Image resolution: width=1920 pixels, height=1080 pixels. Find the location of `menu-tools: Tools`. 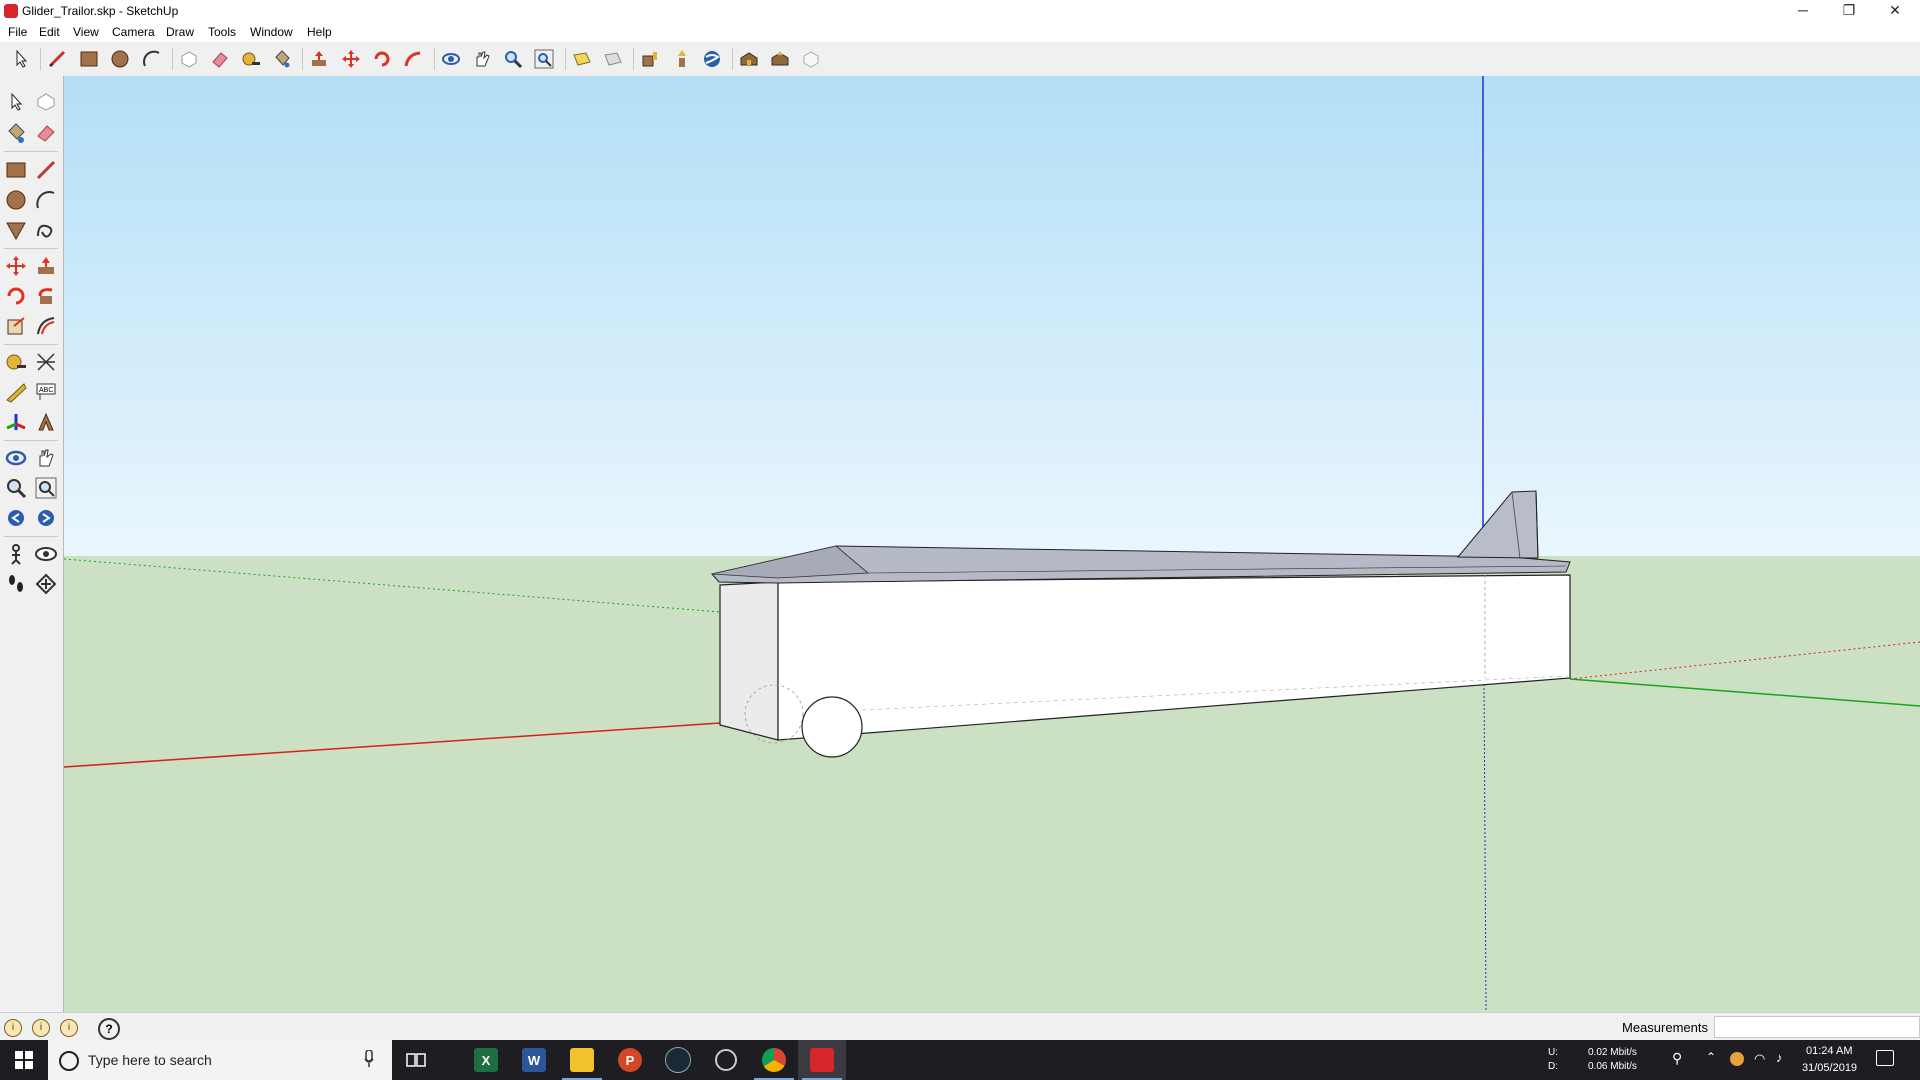

menu-tools: Tools is located at coordinates (222, 32).